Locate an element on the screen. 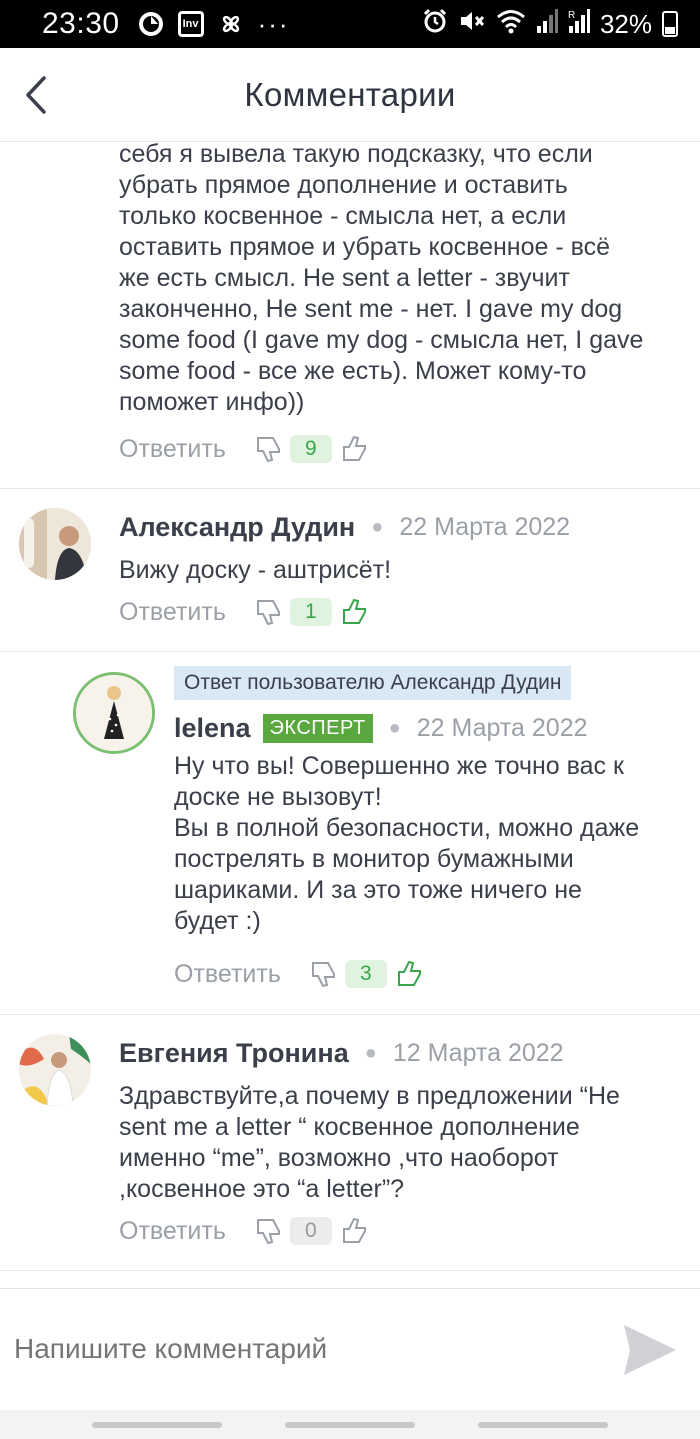 Image resolution: width=700 pixels, height=1439 pixels. page-title: Комментарии is located at coordinates (350, 94).